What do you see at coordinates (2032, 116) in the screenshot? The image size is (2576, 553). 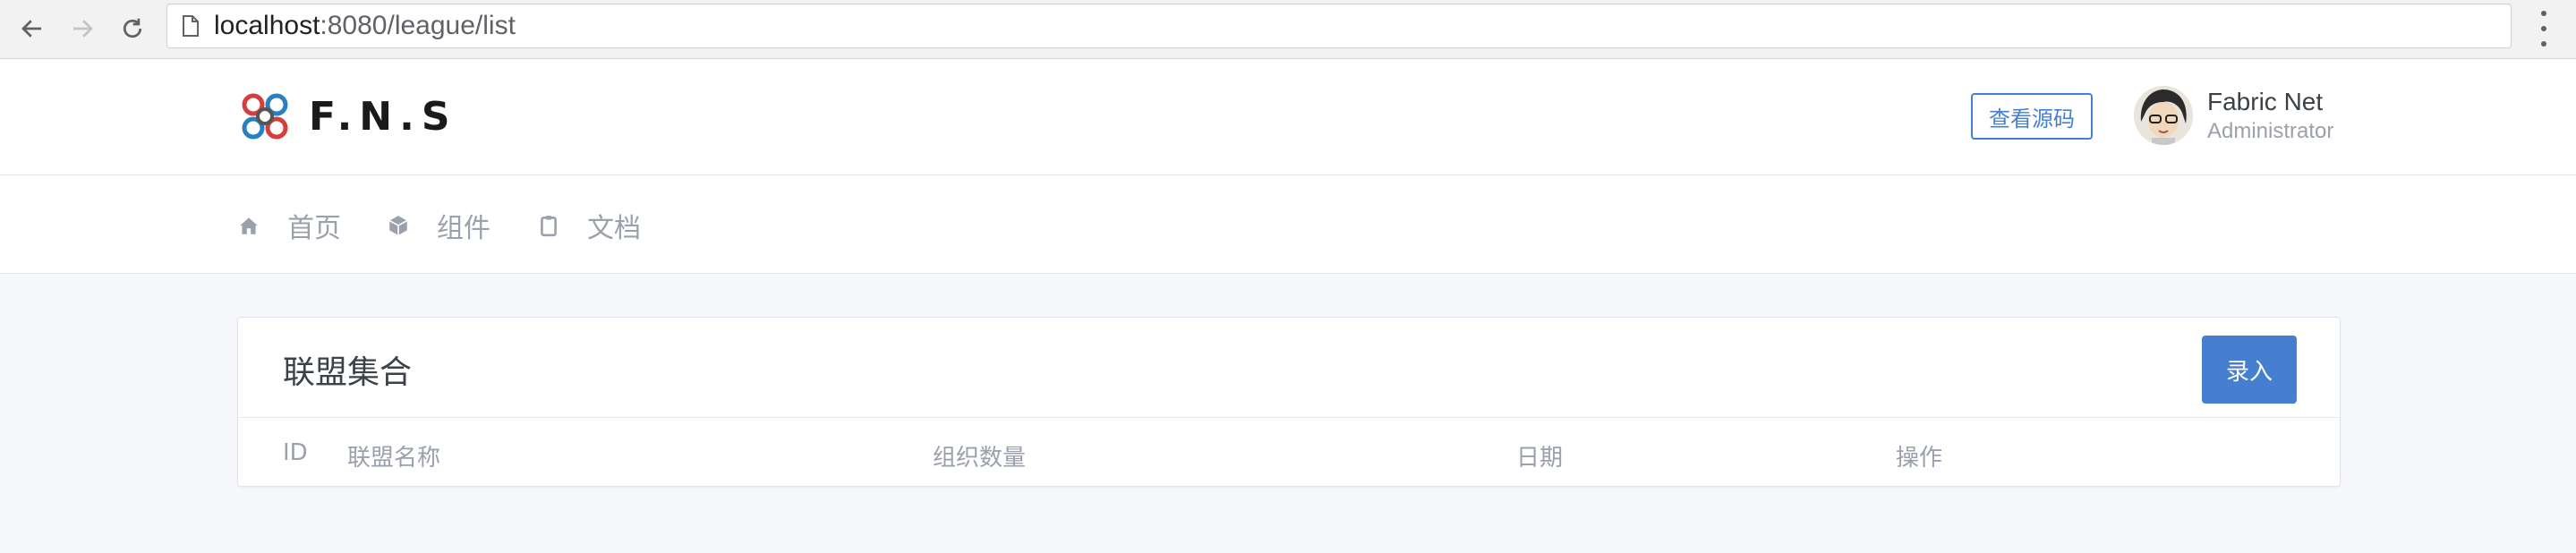 I see `view-source-button: 查看源码` at bounding box center [2032, 116].